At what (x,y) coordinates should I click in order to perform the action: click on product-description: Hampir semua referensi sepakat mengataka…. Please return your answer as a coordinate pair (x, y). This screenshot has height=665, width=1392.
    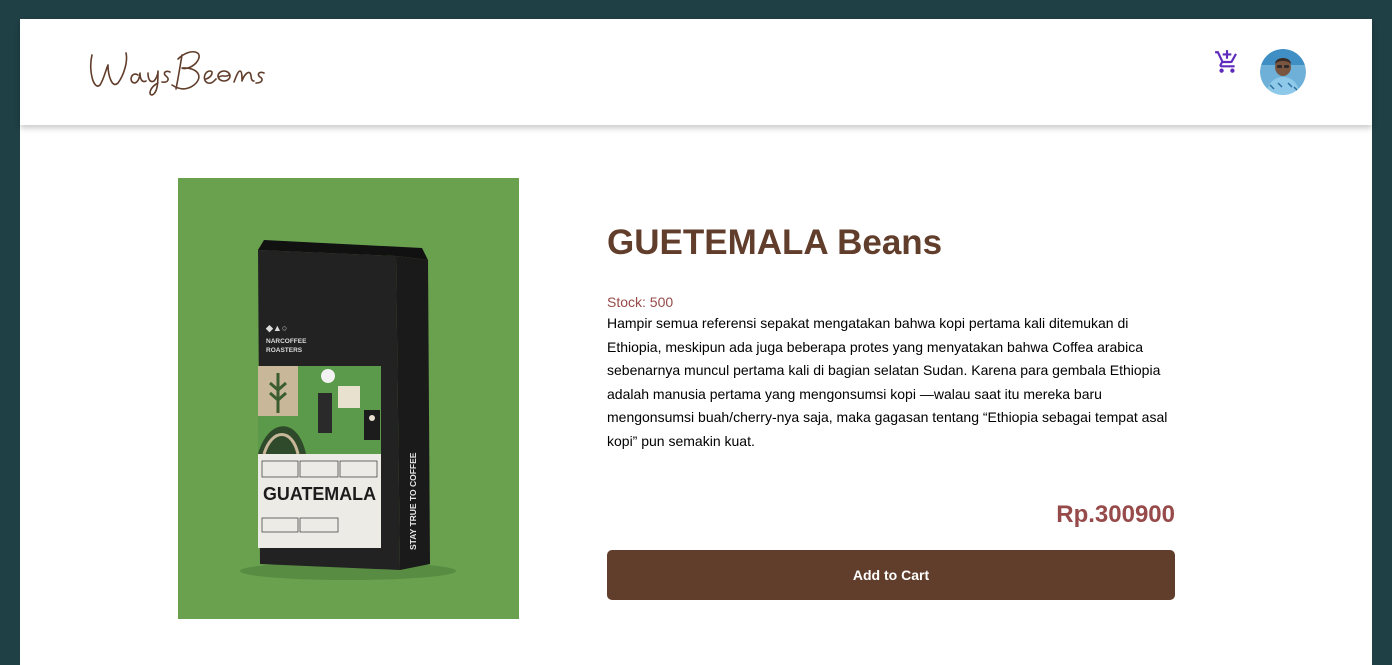
    Looking at the image, I should click on (887, 382).